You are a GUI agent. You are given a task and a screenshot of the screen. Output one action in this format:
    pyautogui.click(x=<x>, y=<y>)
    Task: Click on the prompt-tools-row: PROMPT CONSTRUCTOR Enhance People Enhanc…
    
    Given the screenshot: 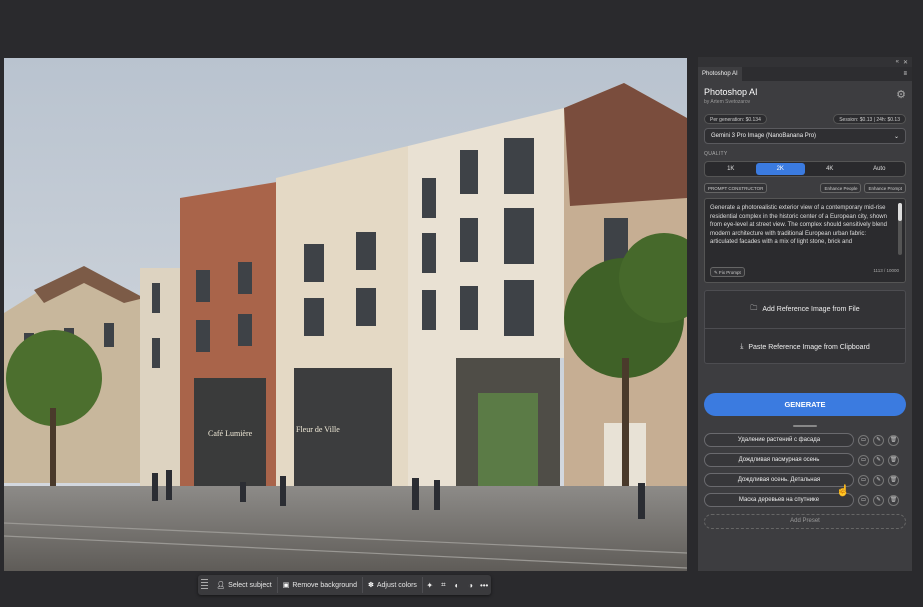 What is the action you would take?
    pyautogui.click(x=805, y=188)
    